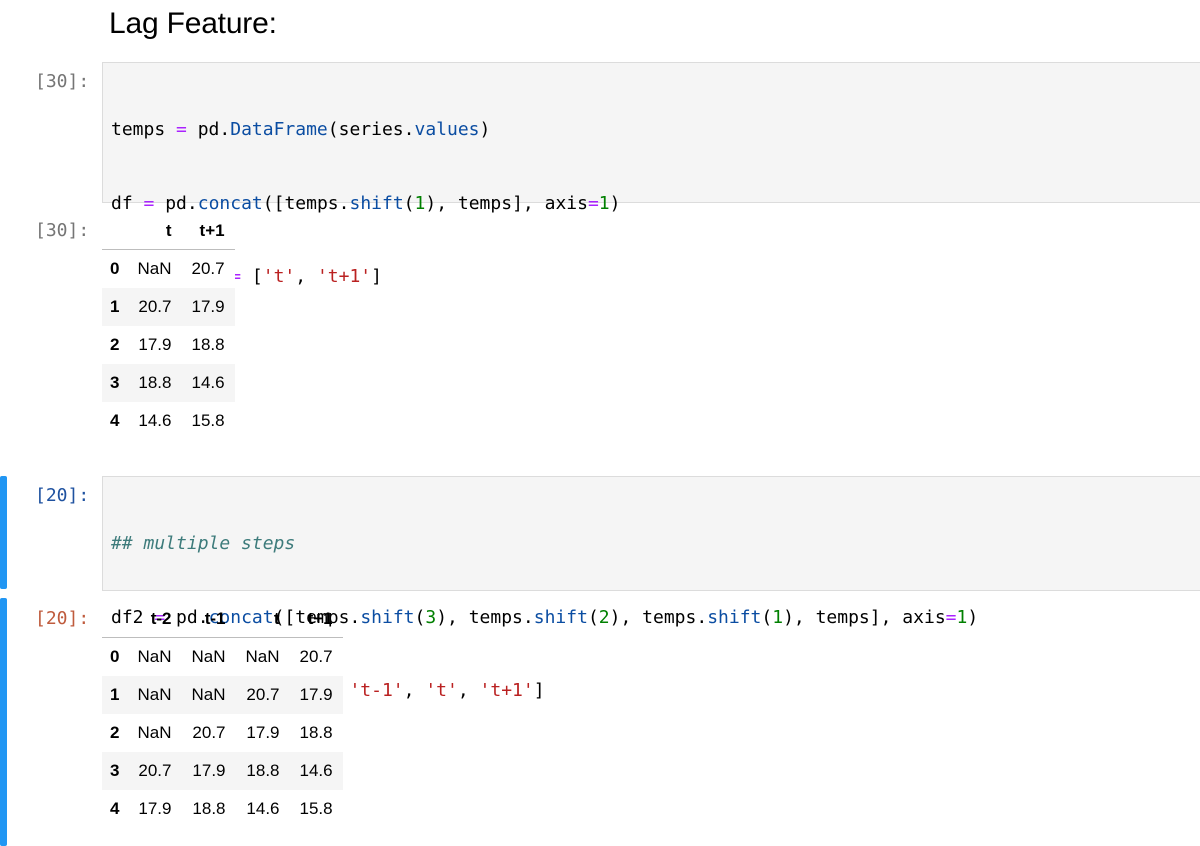  Describe the element at coordinates (376, 690) in the screenshot. I see `code-token: 't-1'` at that location.